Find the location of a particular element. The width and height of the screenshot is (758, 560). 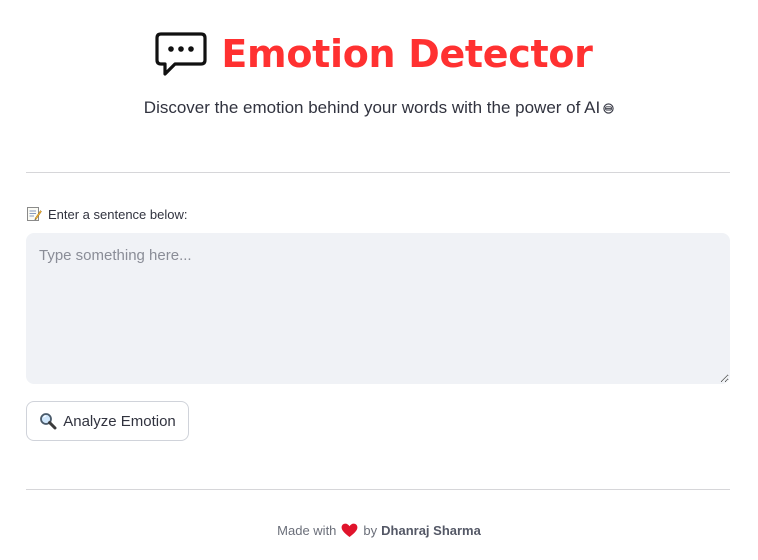

analyze-emotion-button: Analyze Emotion is located at coordinates (107, 421).